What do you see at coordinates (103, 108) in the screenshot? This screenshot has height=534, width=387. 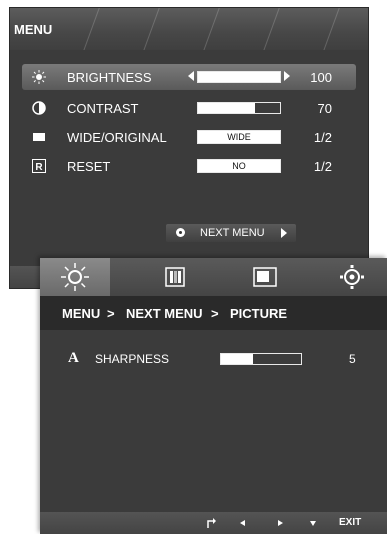 I see `contrast-label: CONTRAST` at bounding box center [103, 108].